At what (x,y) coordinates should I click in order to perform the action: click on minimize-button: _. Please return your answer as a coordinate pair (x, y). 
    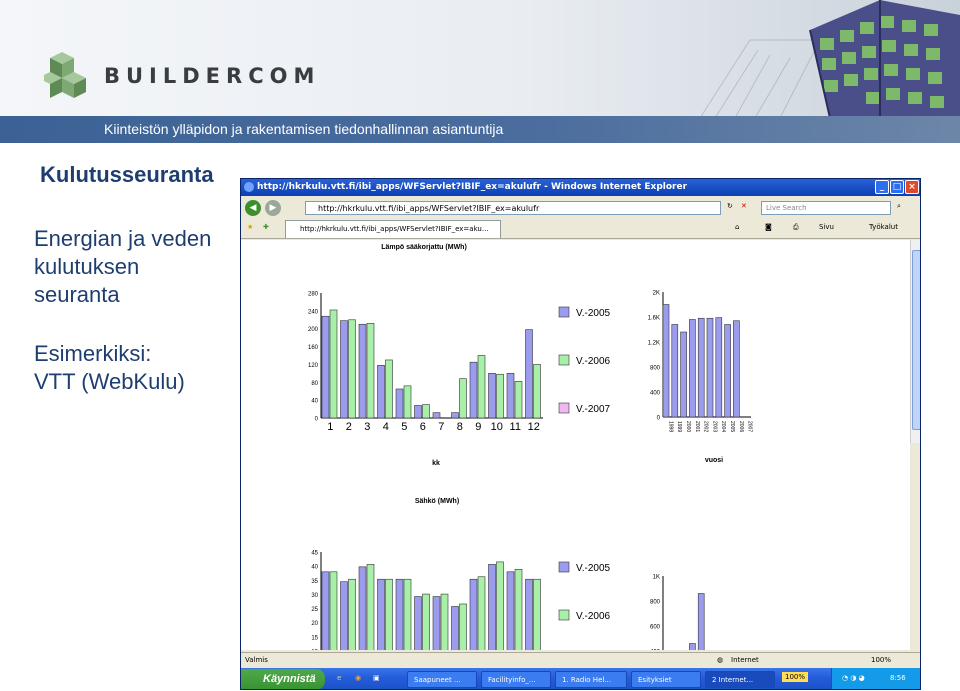
    Looking at the image, I should click on (882, 187).